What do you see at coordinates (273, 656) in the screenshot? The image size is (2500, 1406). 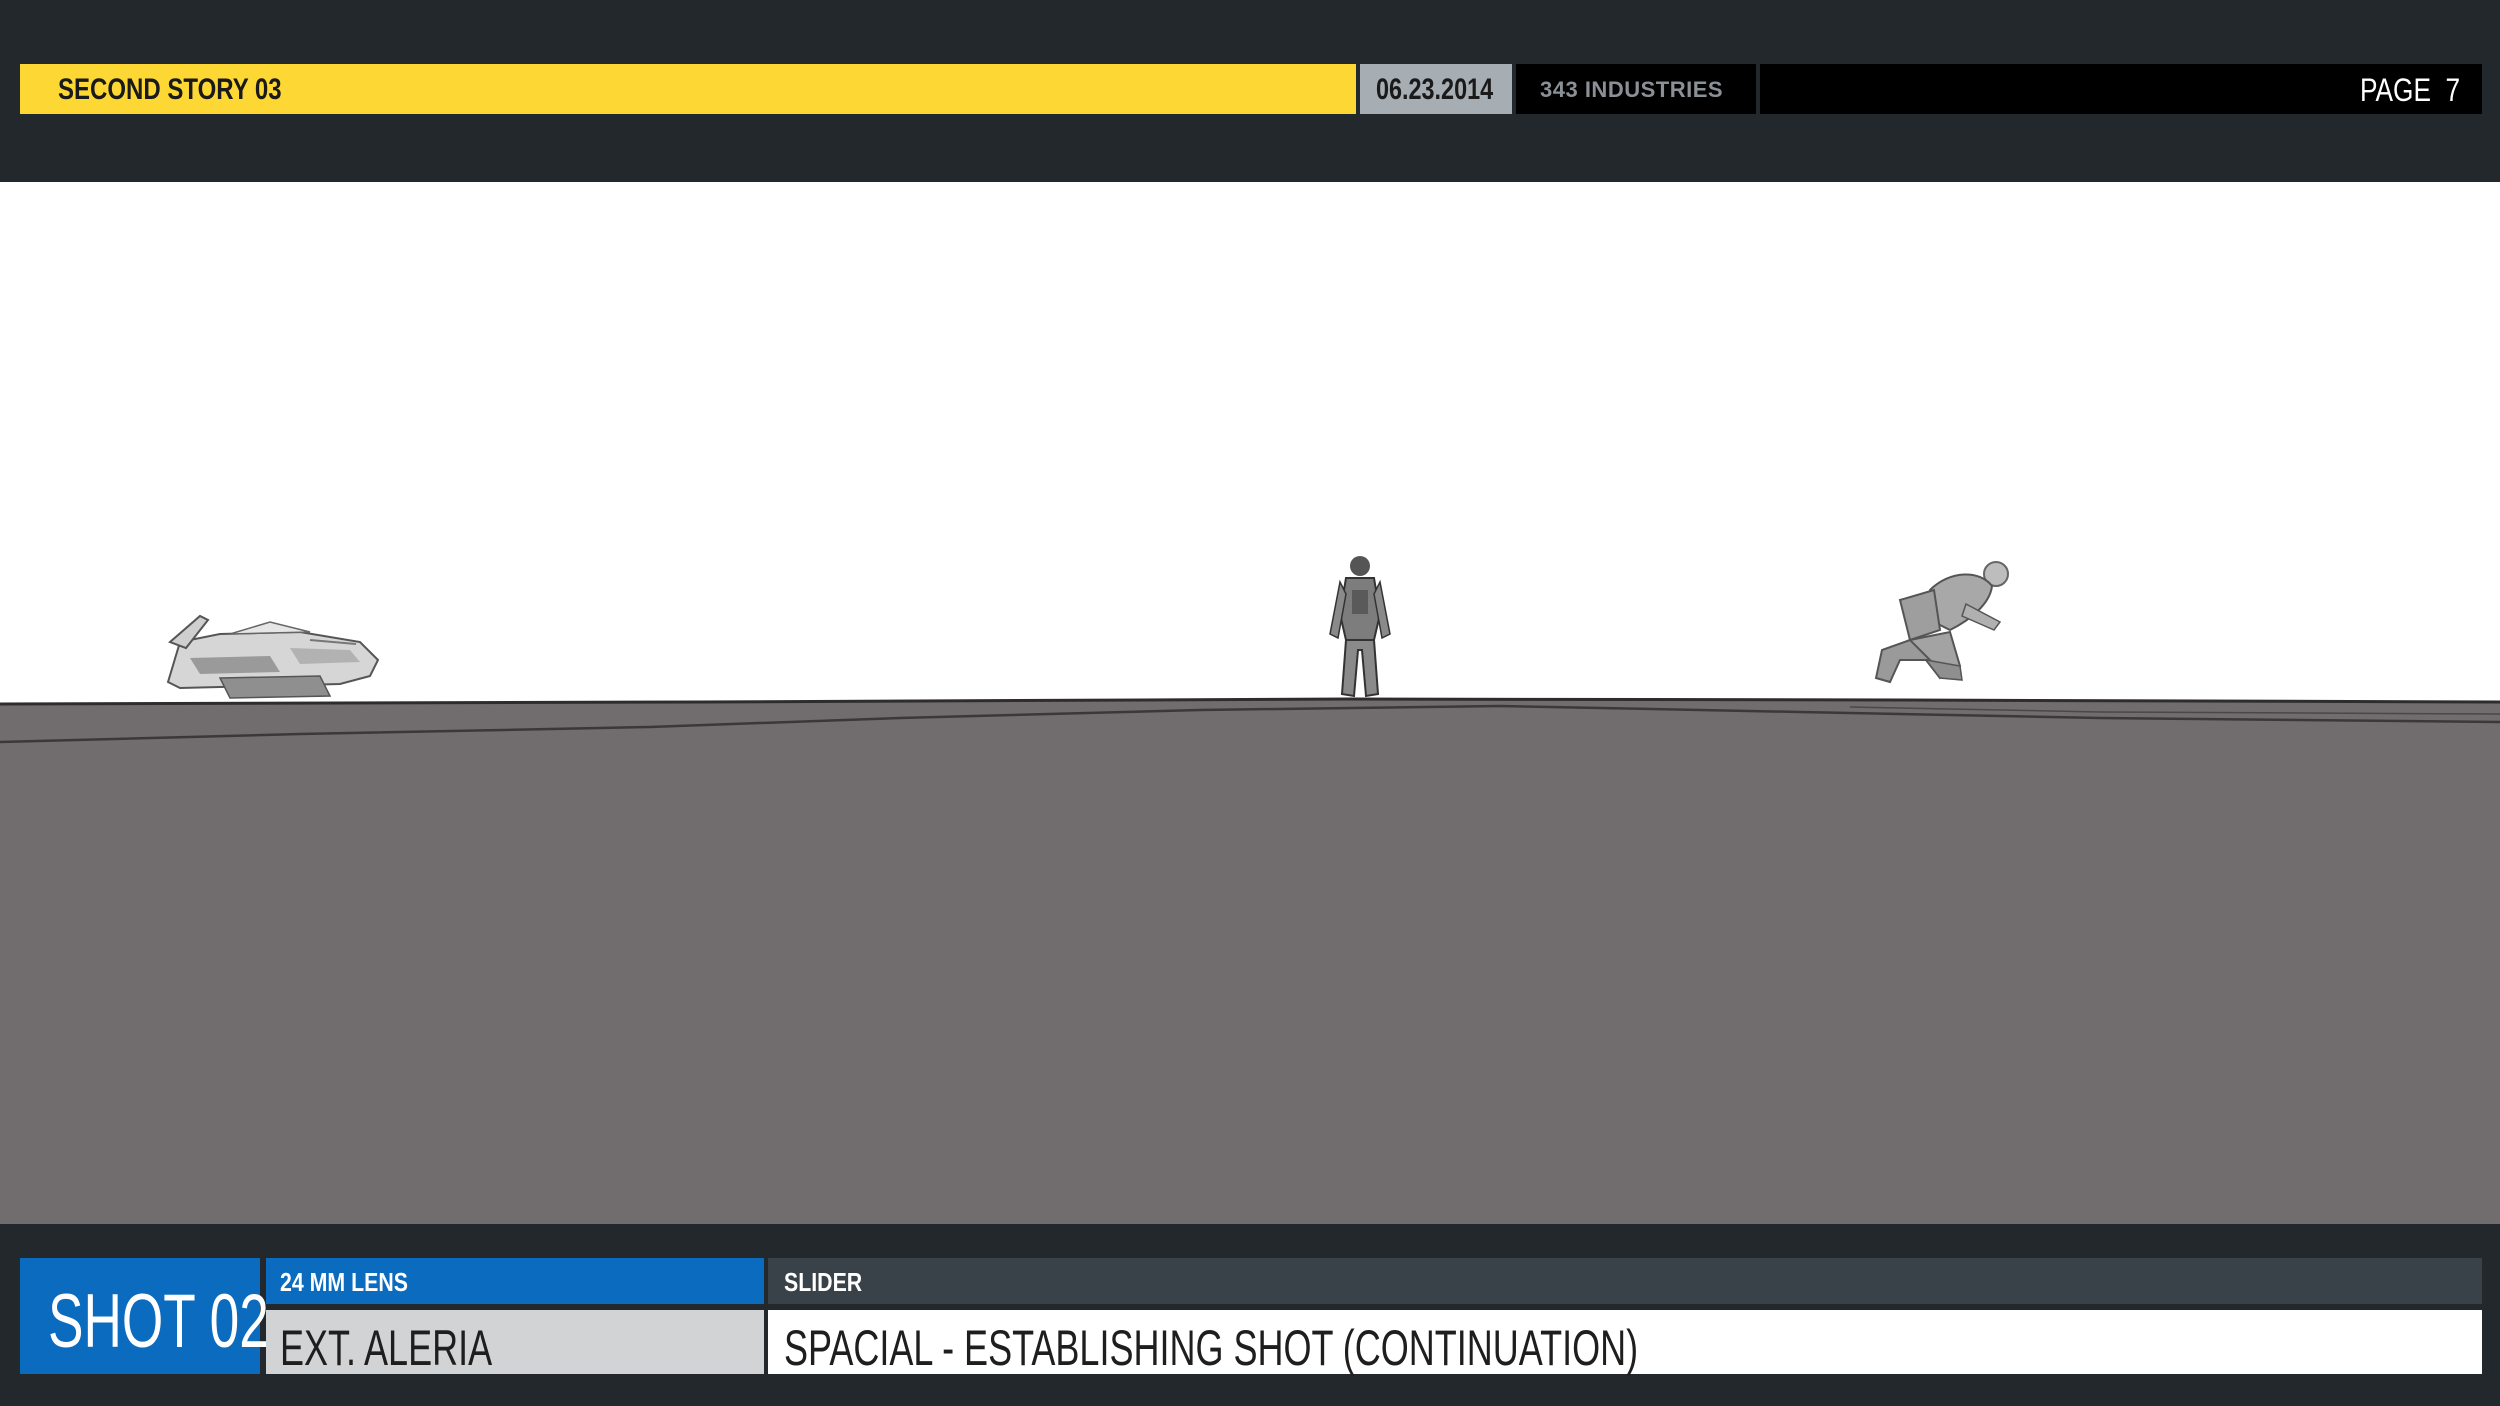 I see `ship-figure` at bounding box center [273, 656].